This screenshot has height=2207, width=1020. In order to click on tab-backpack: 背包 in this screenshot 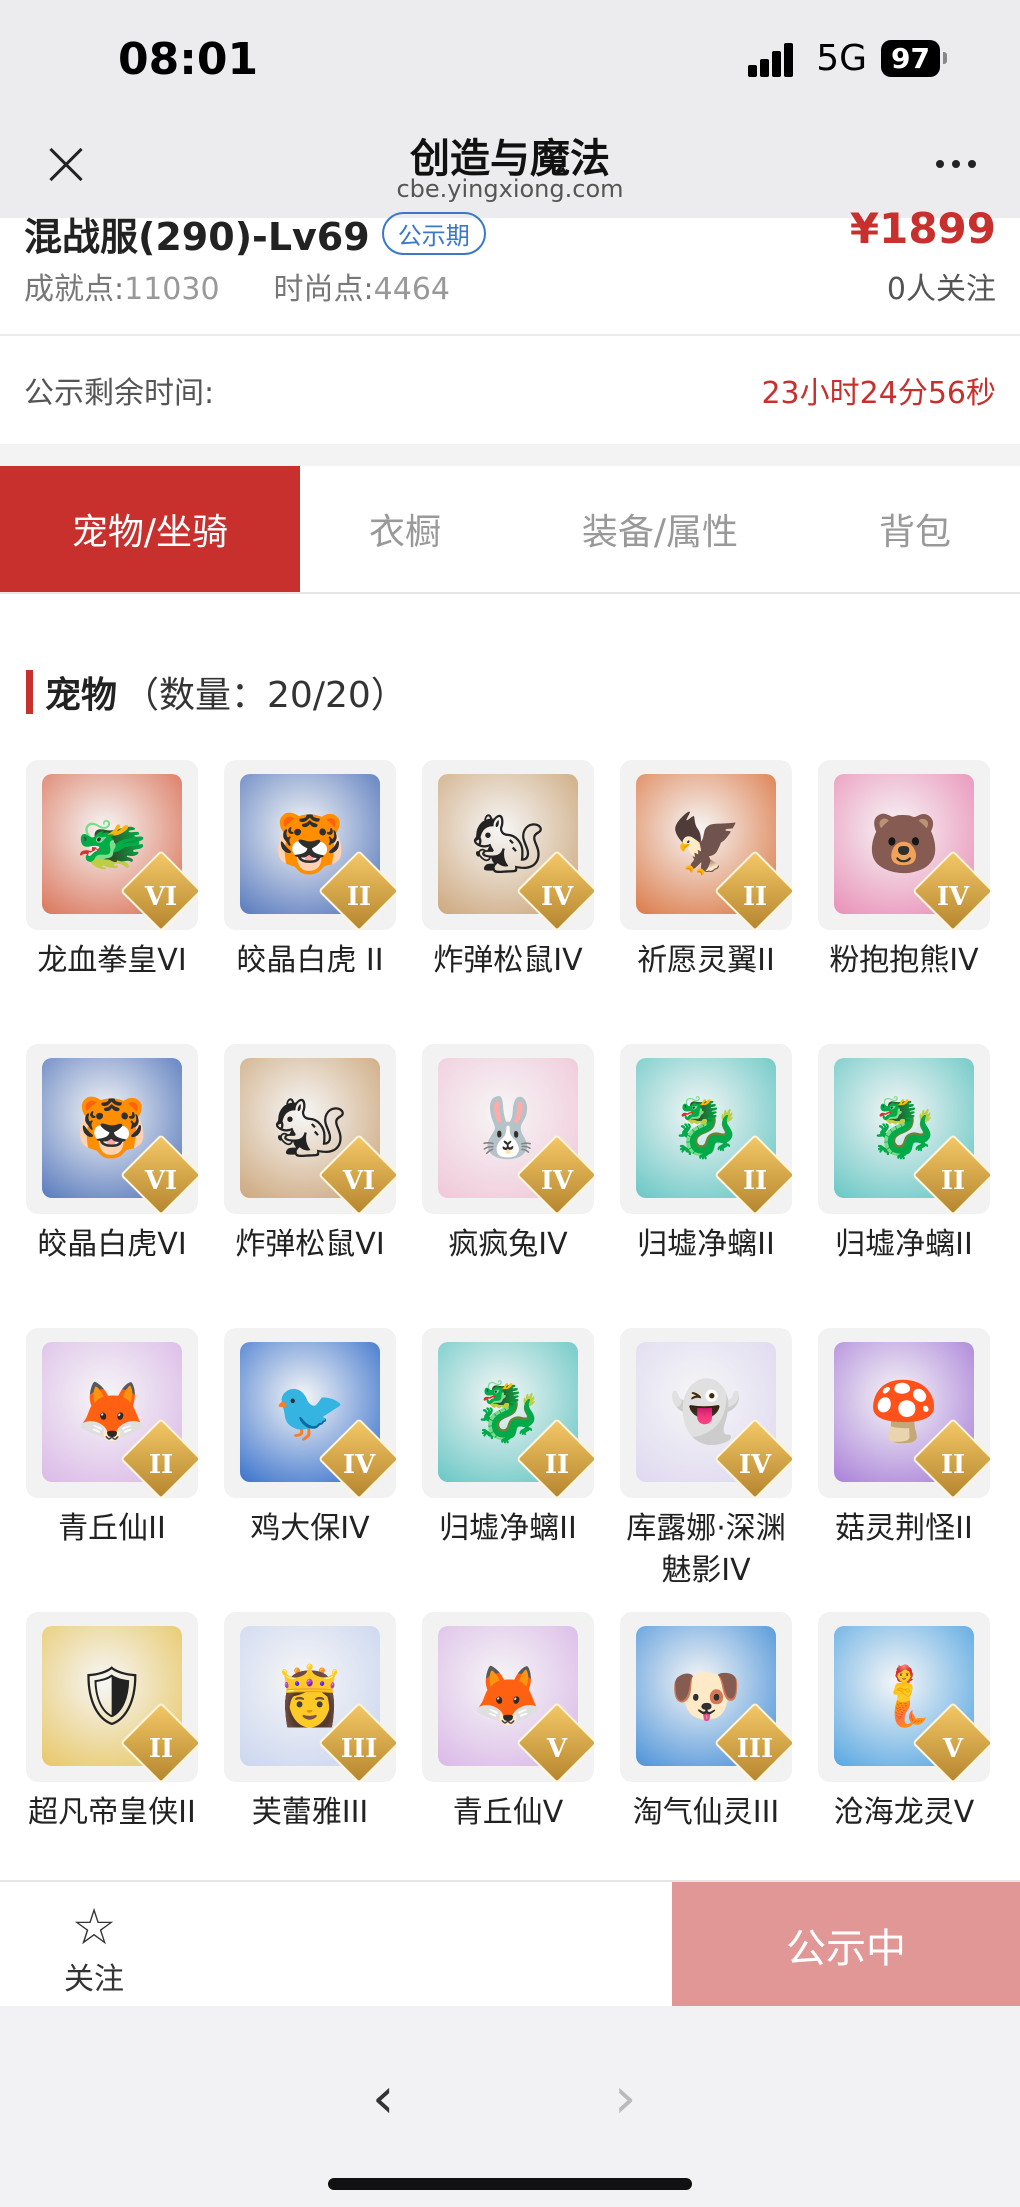, I will do `click(915, 529)`.